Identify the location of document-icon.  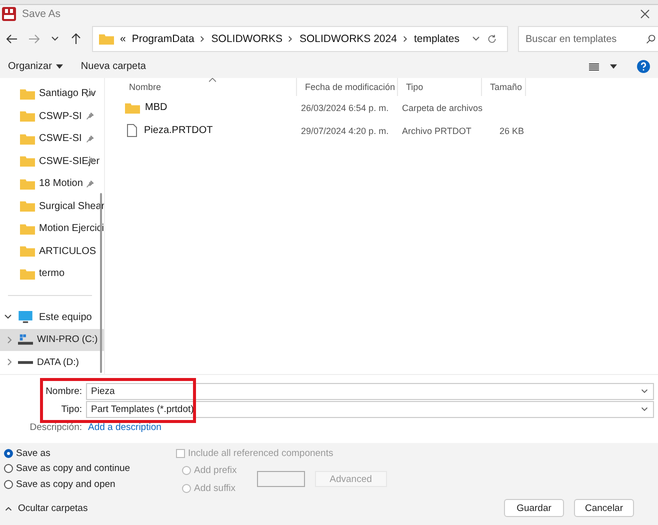
(132, 131).